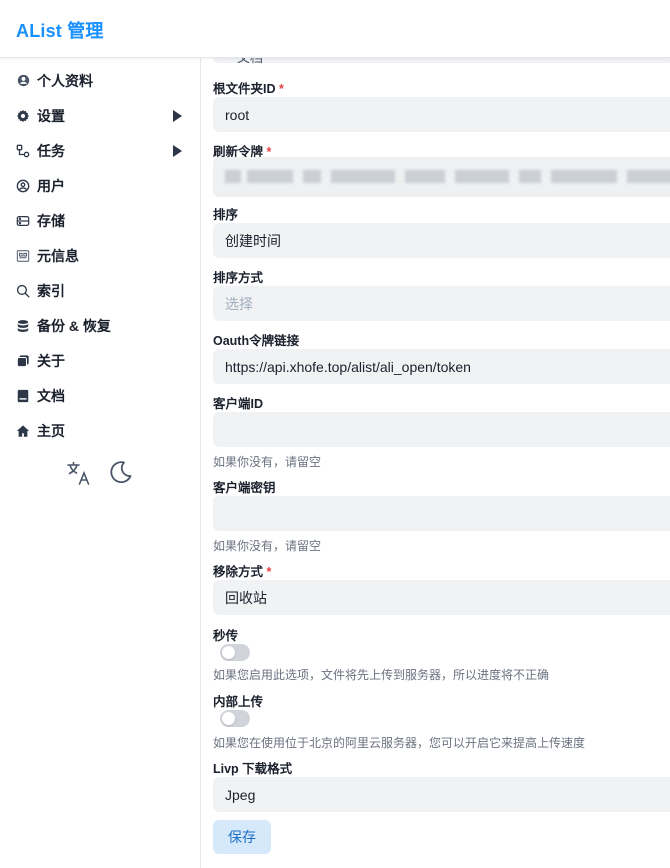 The image size is (670, 868). What do you see at coordinates (238, 572) in the screenshot?
I see `label-text: 移除方式` at bounding box center [238, 572].